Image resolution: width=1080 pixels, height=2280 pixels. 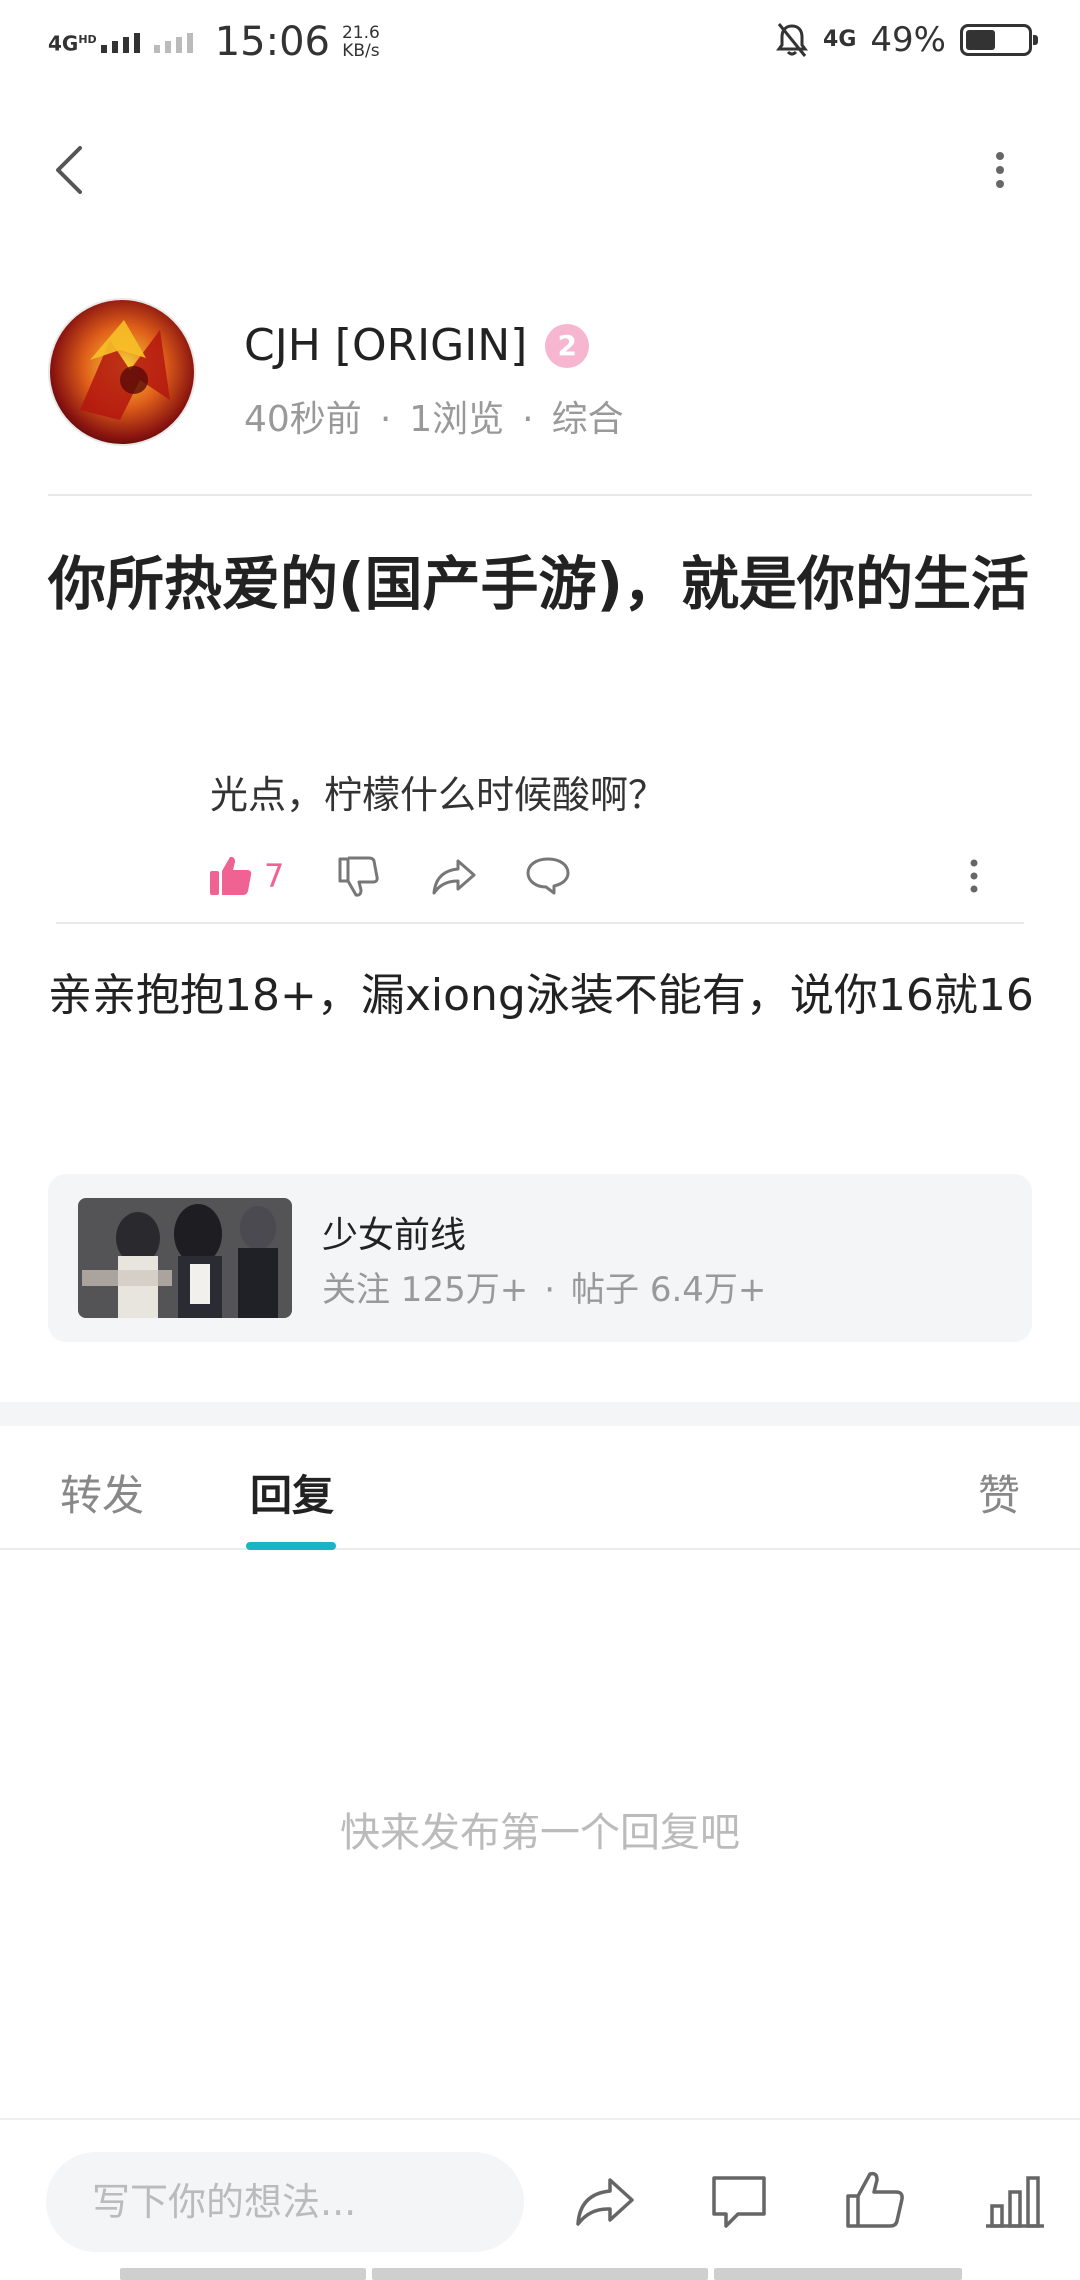 What do you see at coordinates (540, 1833) in the screenshot?
I see `empty-replies-hint: 快来发布第一个回复吧` at bounding box center [540, 1833].